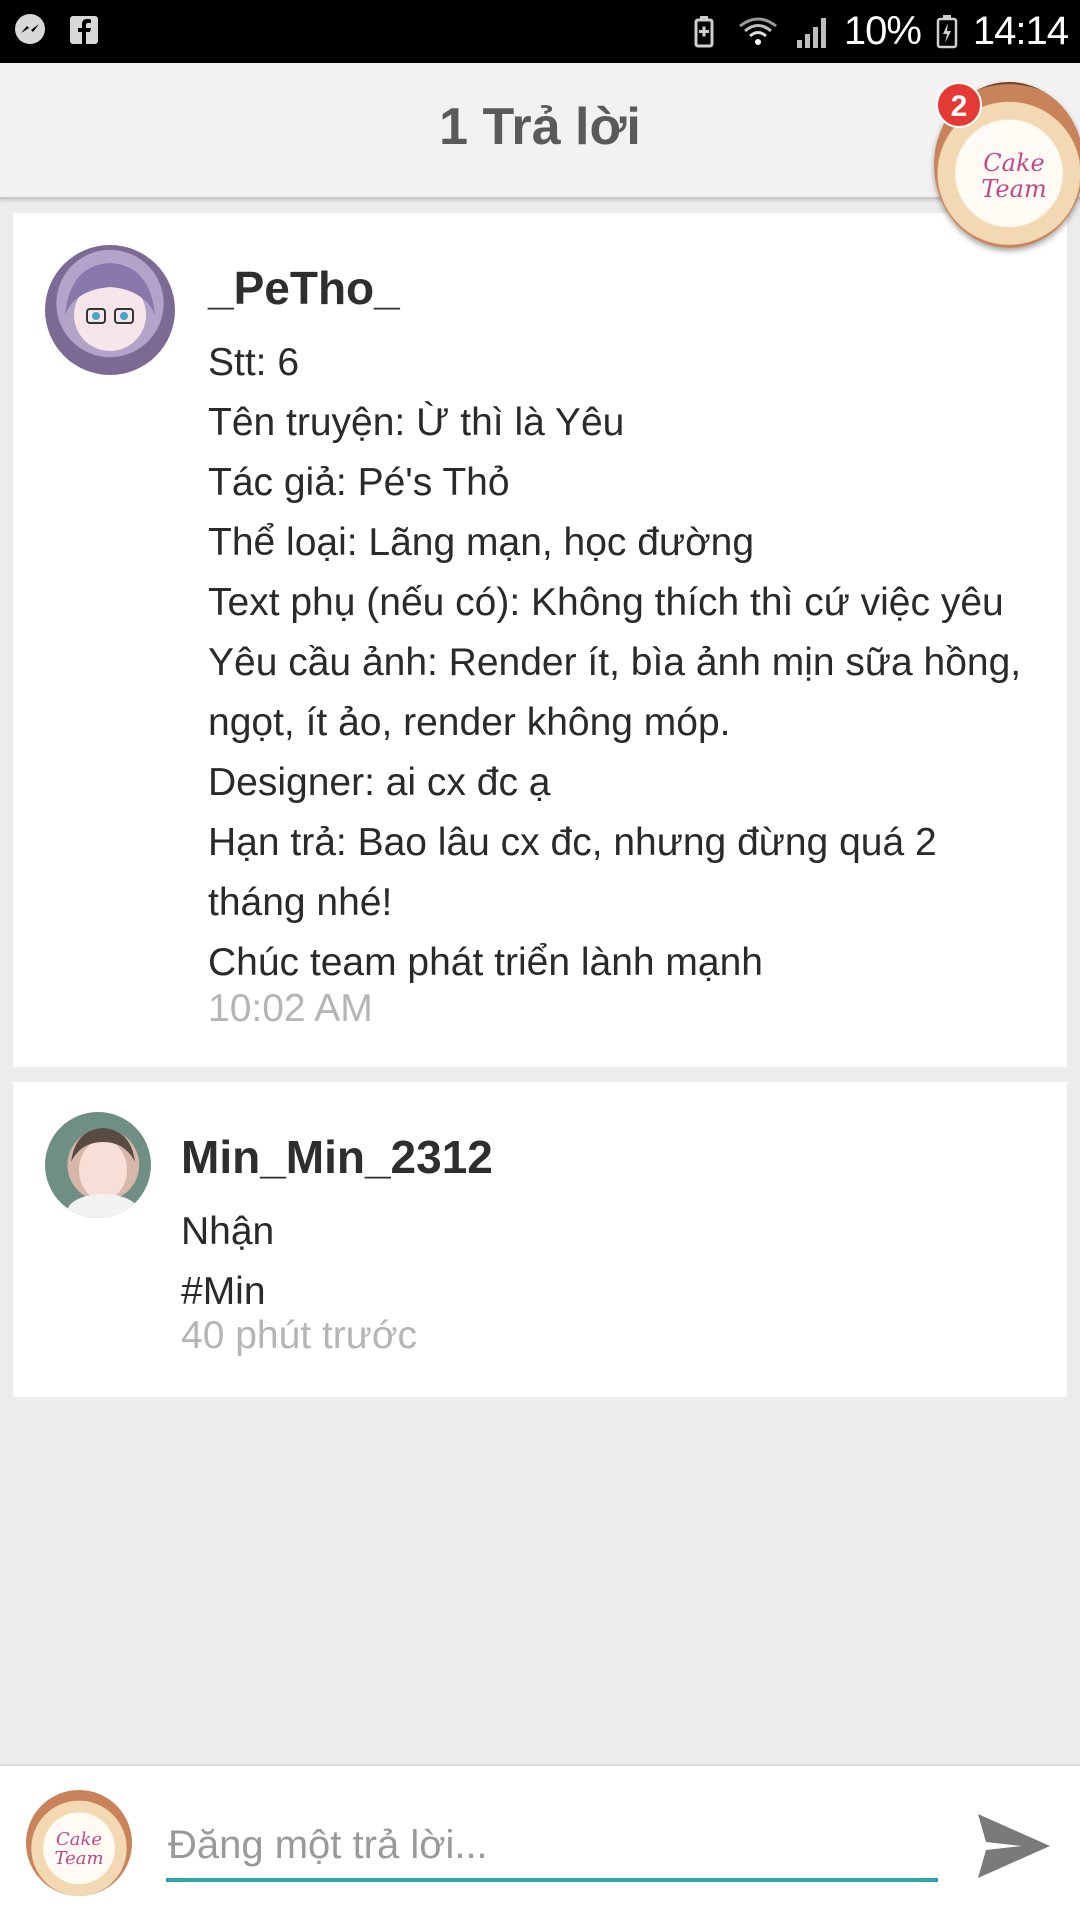 The image size is (1080, 1920). I want to click on facebook-icon, so click(84, 30).